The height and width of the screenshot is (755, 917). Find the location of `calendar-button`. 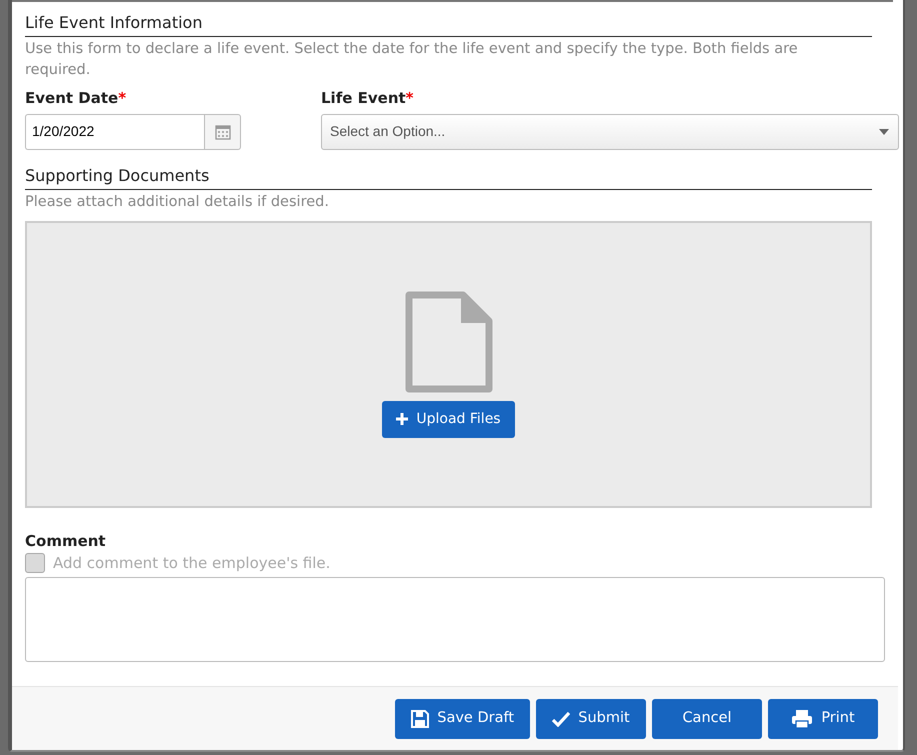

calendar-button is located at coordinates (222, 132).